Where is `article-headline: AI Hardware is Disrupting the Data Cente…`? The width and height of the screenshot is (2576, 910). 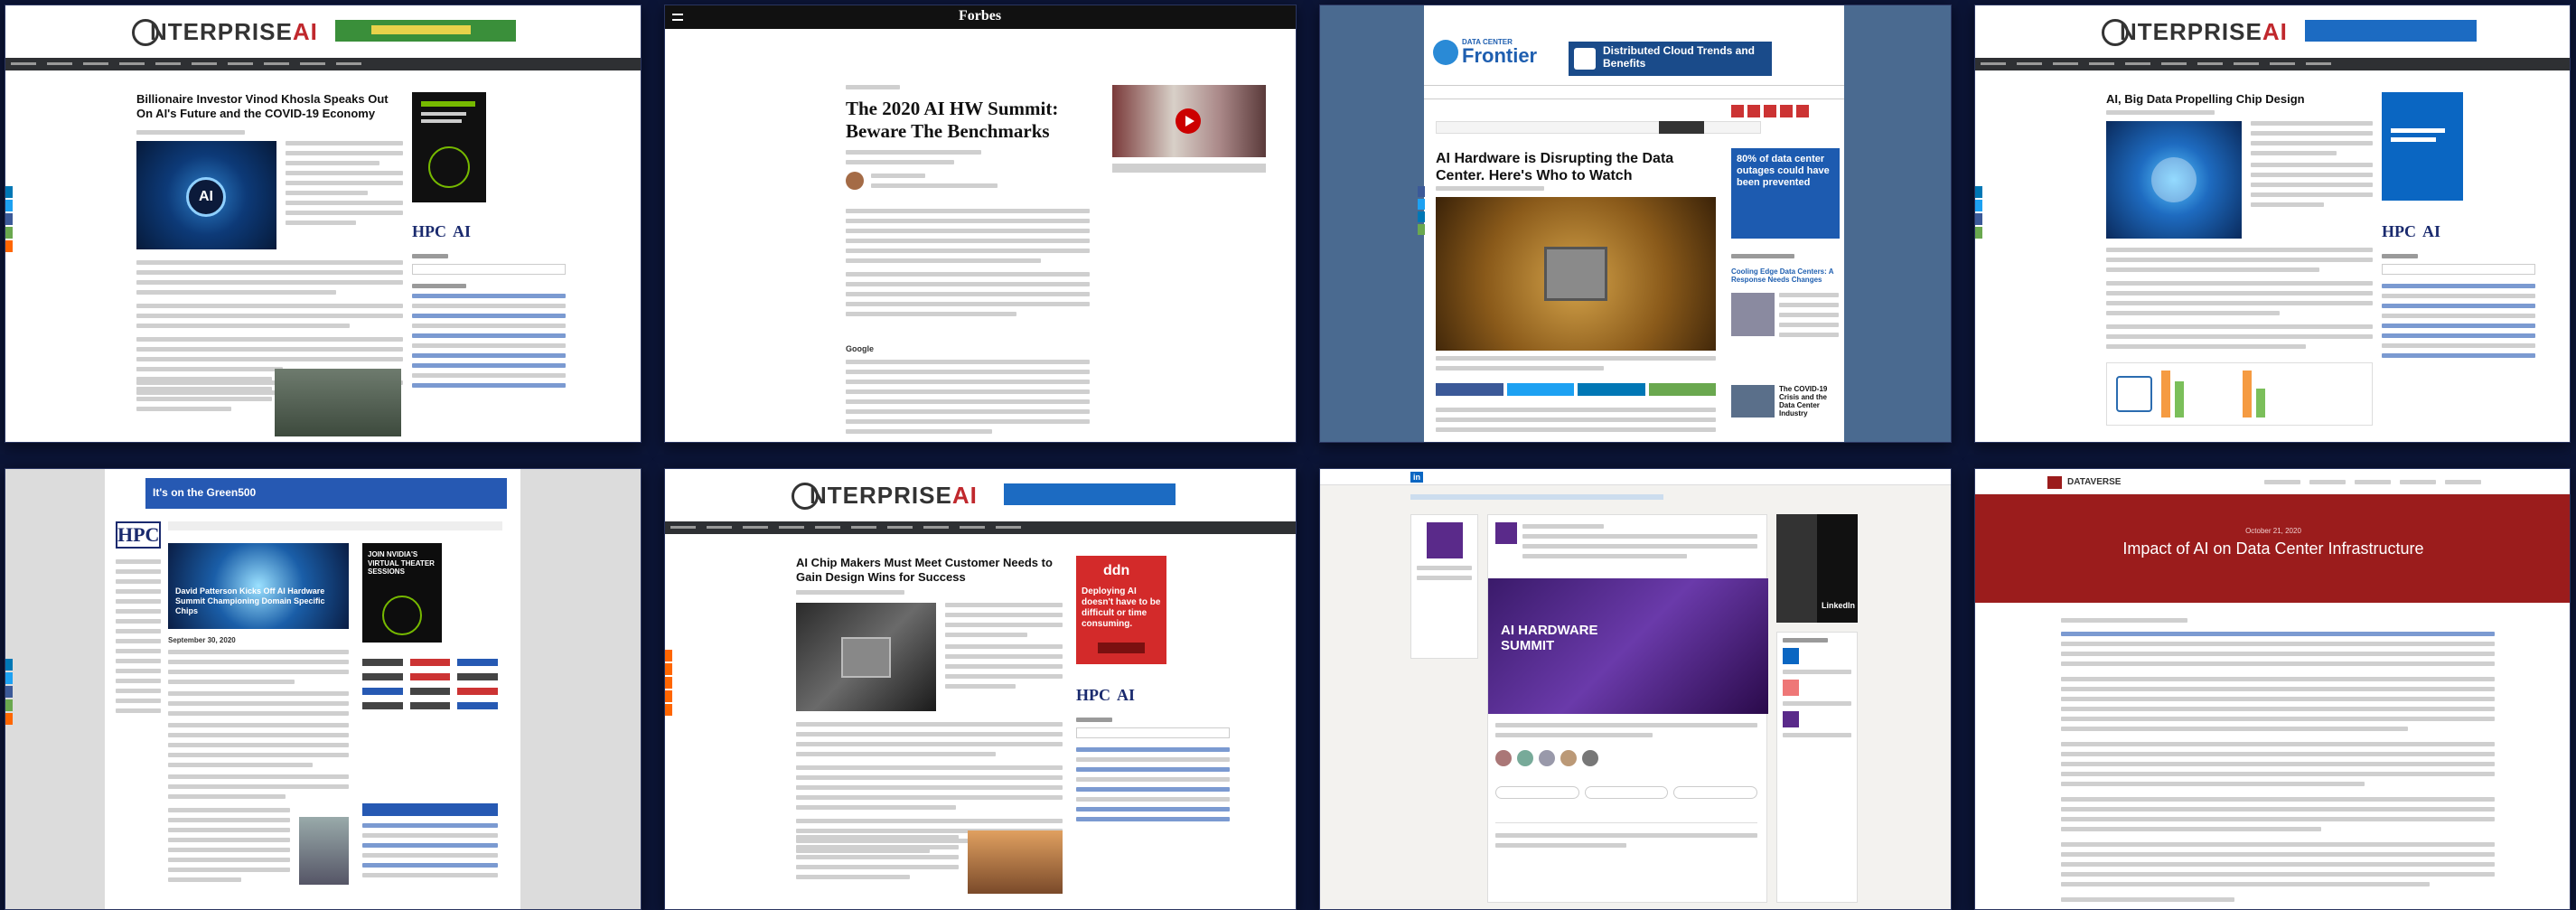
article-headline: AI Hardware is Disrupting the Data Cente… is located at coordinates (1555, 167).